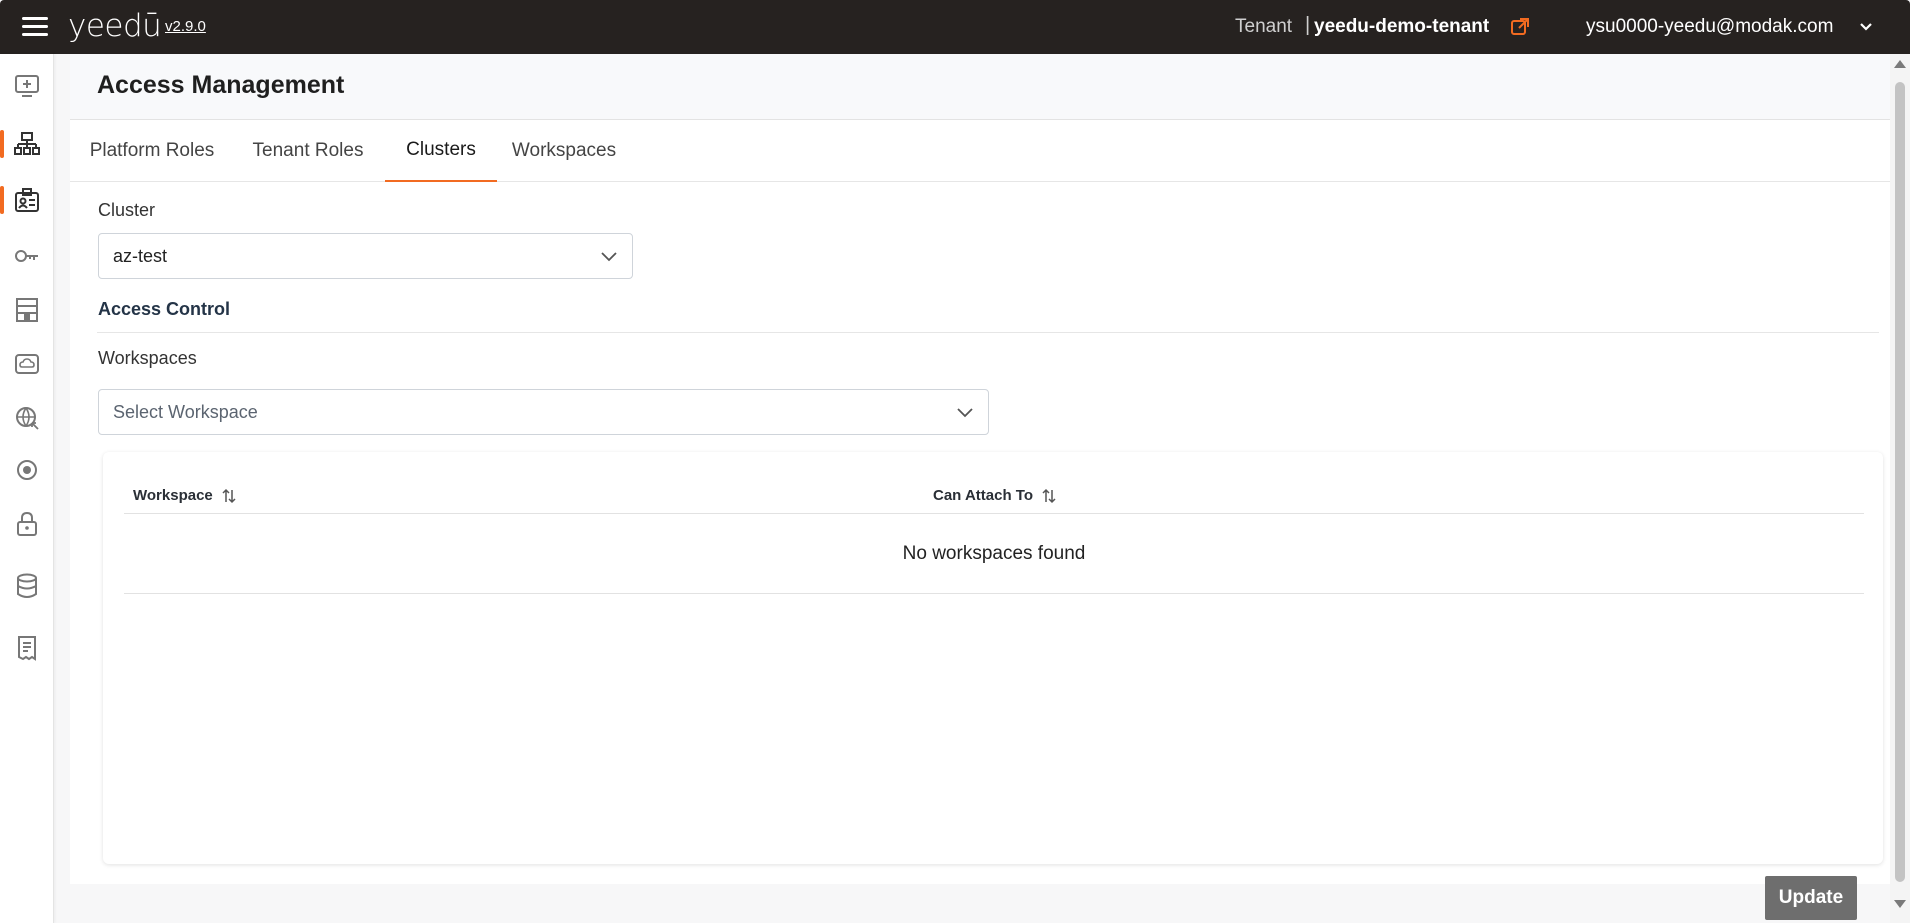 Image resolution: width=1910 pixels, height=923 pixels. Describe the element at coordinates (308, 151) in the screenshot. I see `tab-tenant-roles: Tenant Roles` at that location.